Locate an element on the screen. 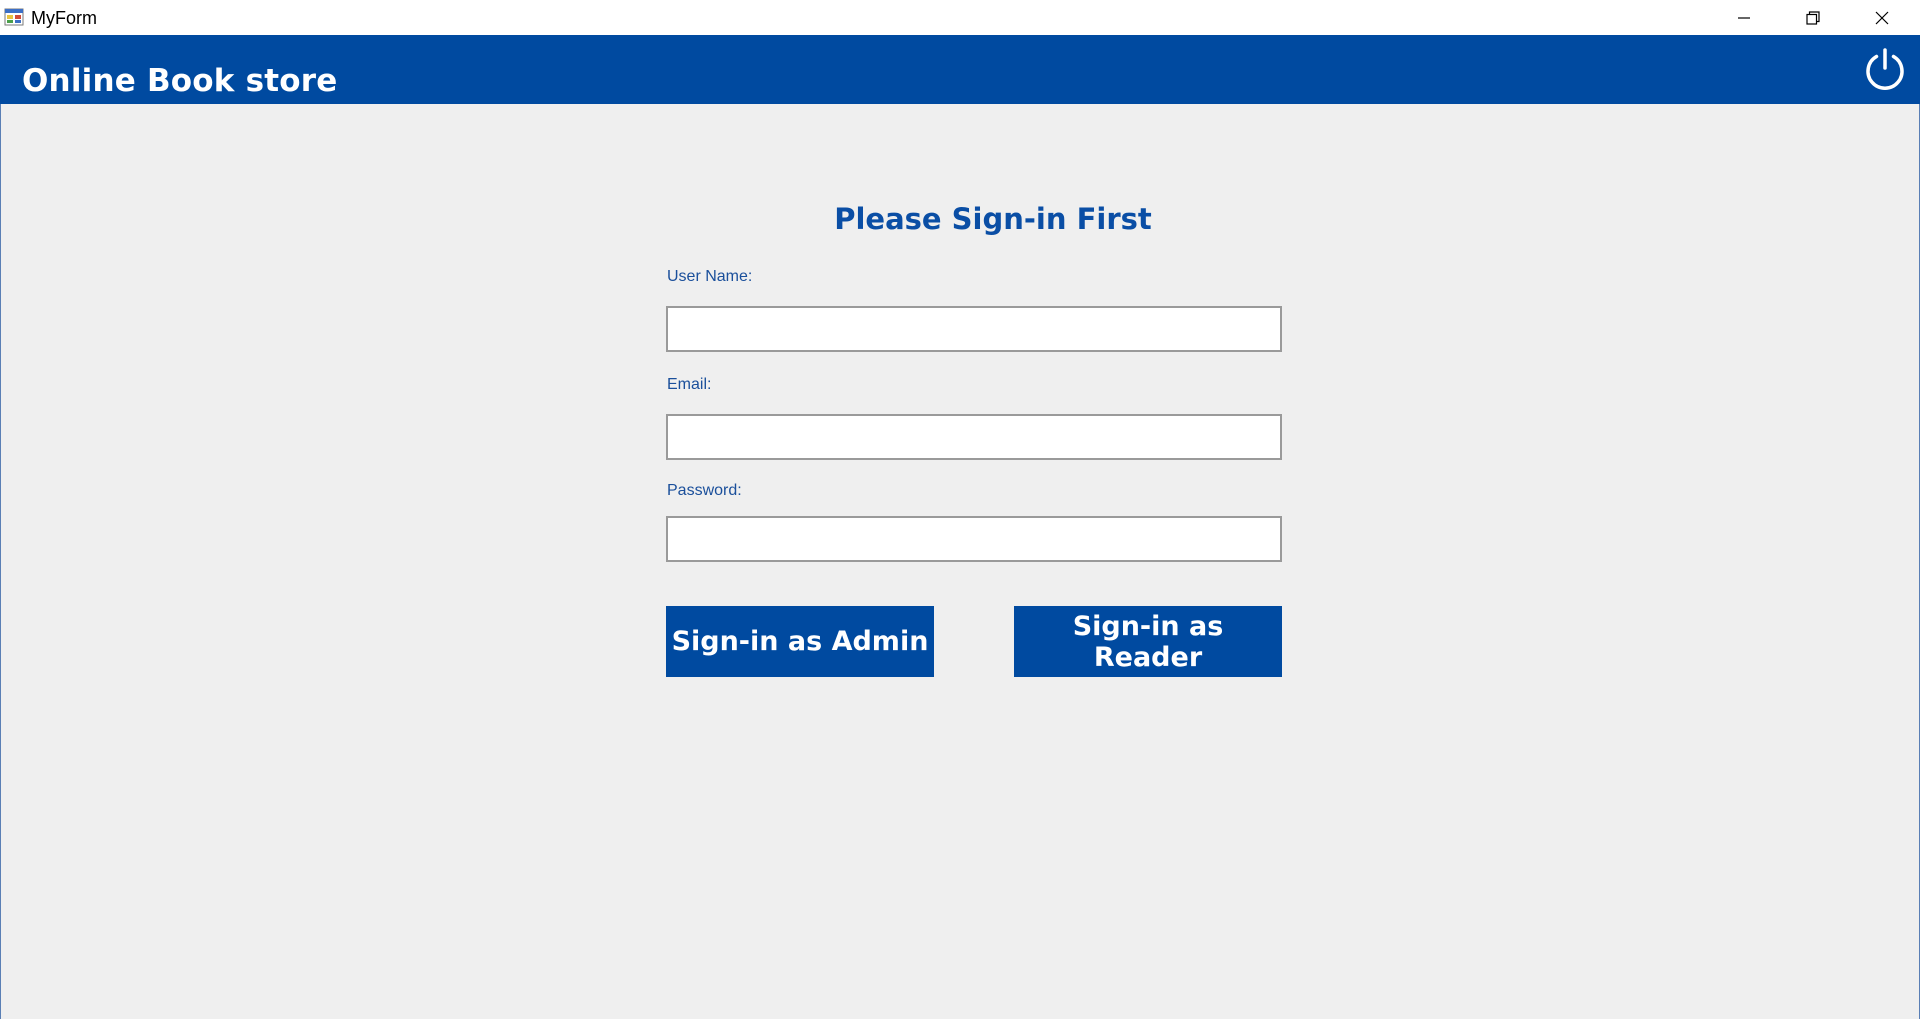 The width and height of the screenshot is (1920, 1019). form-heading: Please Sign-in First is located at coordinates (993, 219).